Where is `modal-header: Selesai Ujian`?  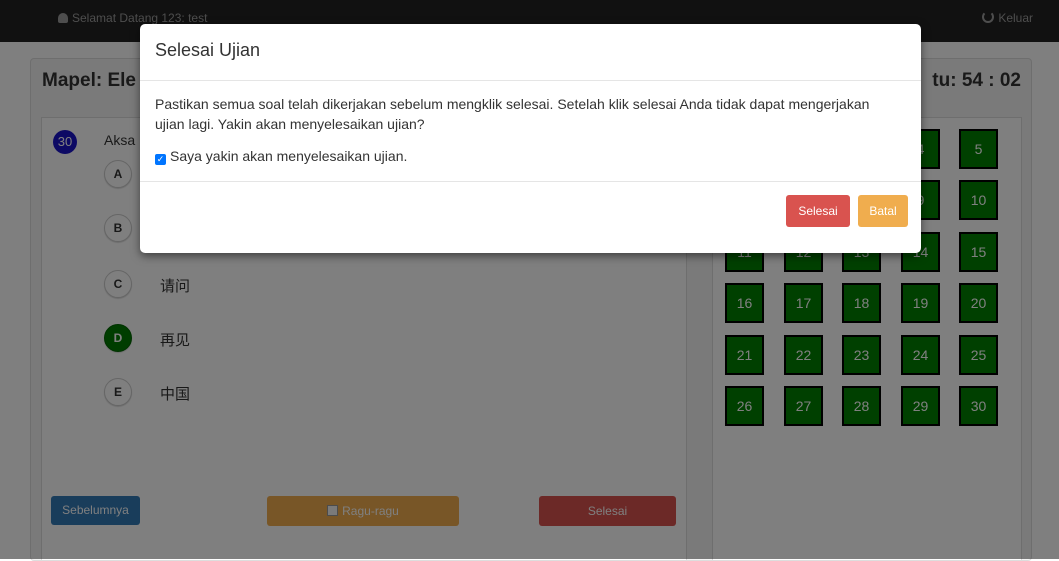
modal-header: Selesai Ujian is located at coordinates (530, 52).